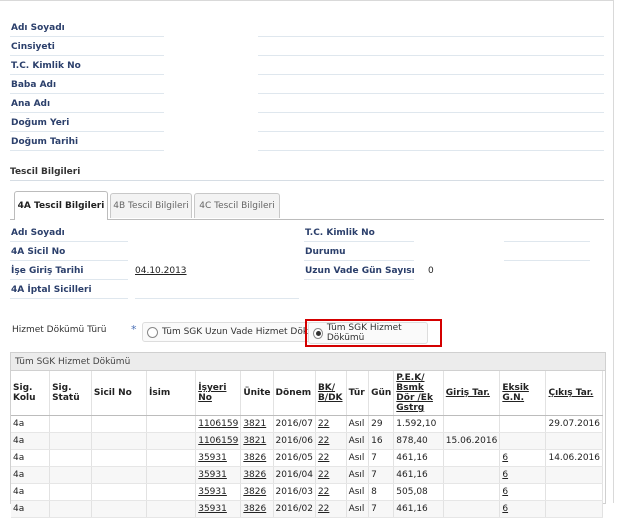 Image resolution: width=640 pixels, height=518 pixels. What do you see at coordinates (340, 233) in the screenshot?
I see `label-tescil-tc-kimlik: T.C. Kimlik No` at bounding box center [340, 233].